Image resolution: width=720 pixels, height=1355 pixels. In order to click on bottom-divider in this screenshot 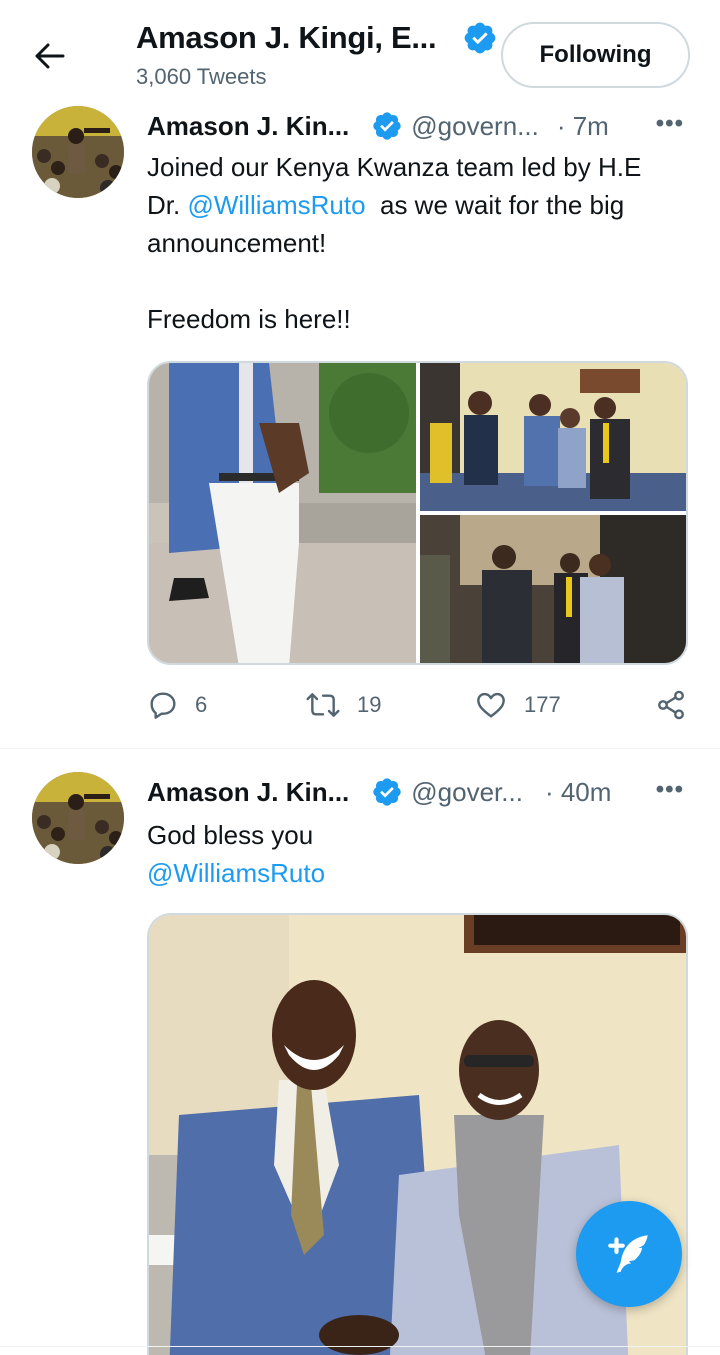, I will do `click(360, 1346)`.